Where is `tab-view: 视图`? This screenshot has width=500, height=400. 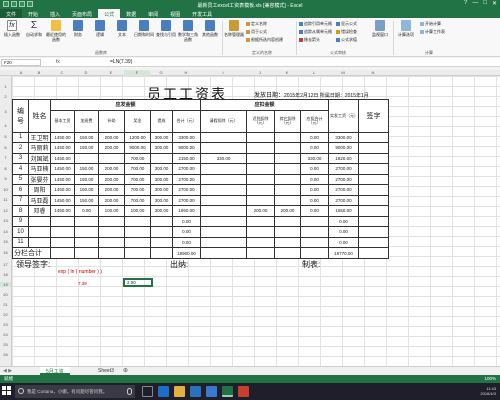
tab-view: 视图 is located at coordinates (175, 13).